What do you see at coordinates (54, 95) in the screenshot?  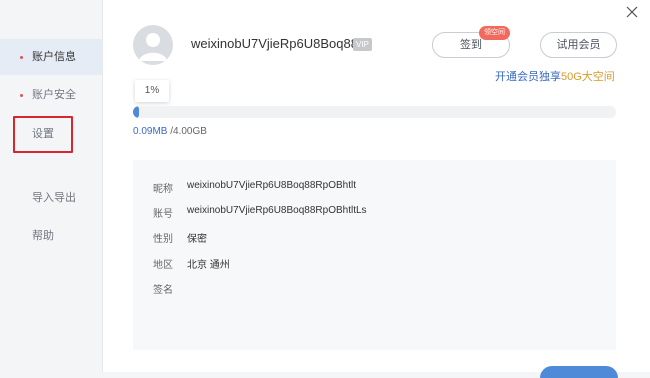 I see `sidebar-item-label: 账户安全` at bounding box center [54, 95].